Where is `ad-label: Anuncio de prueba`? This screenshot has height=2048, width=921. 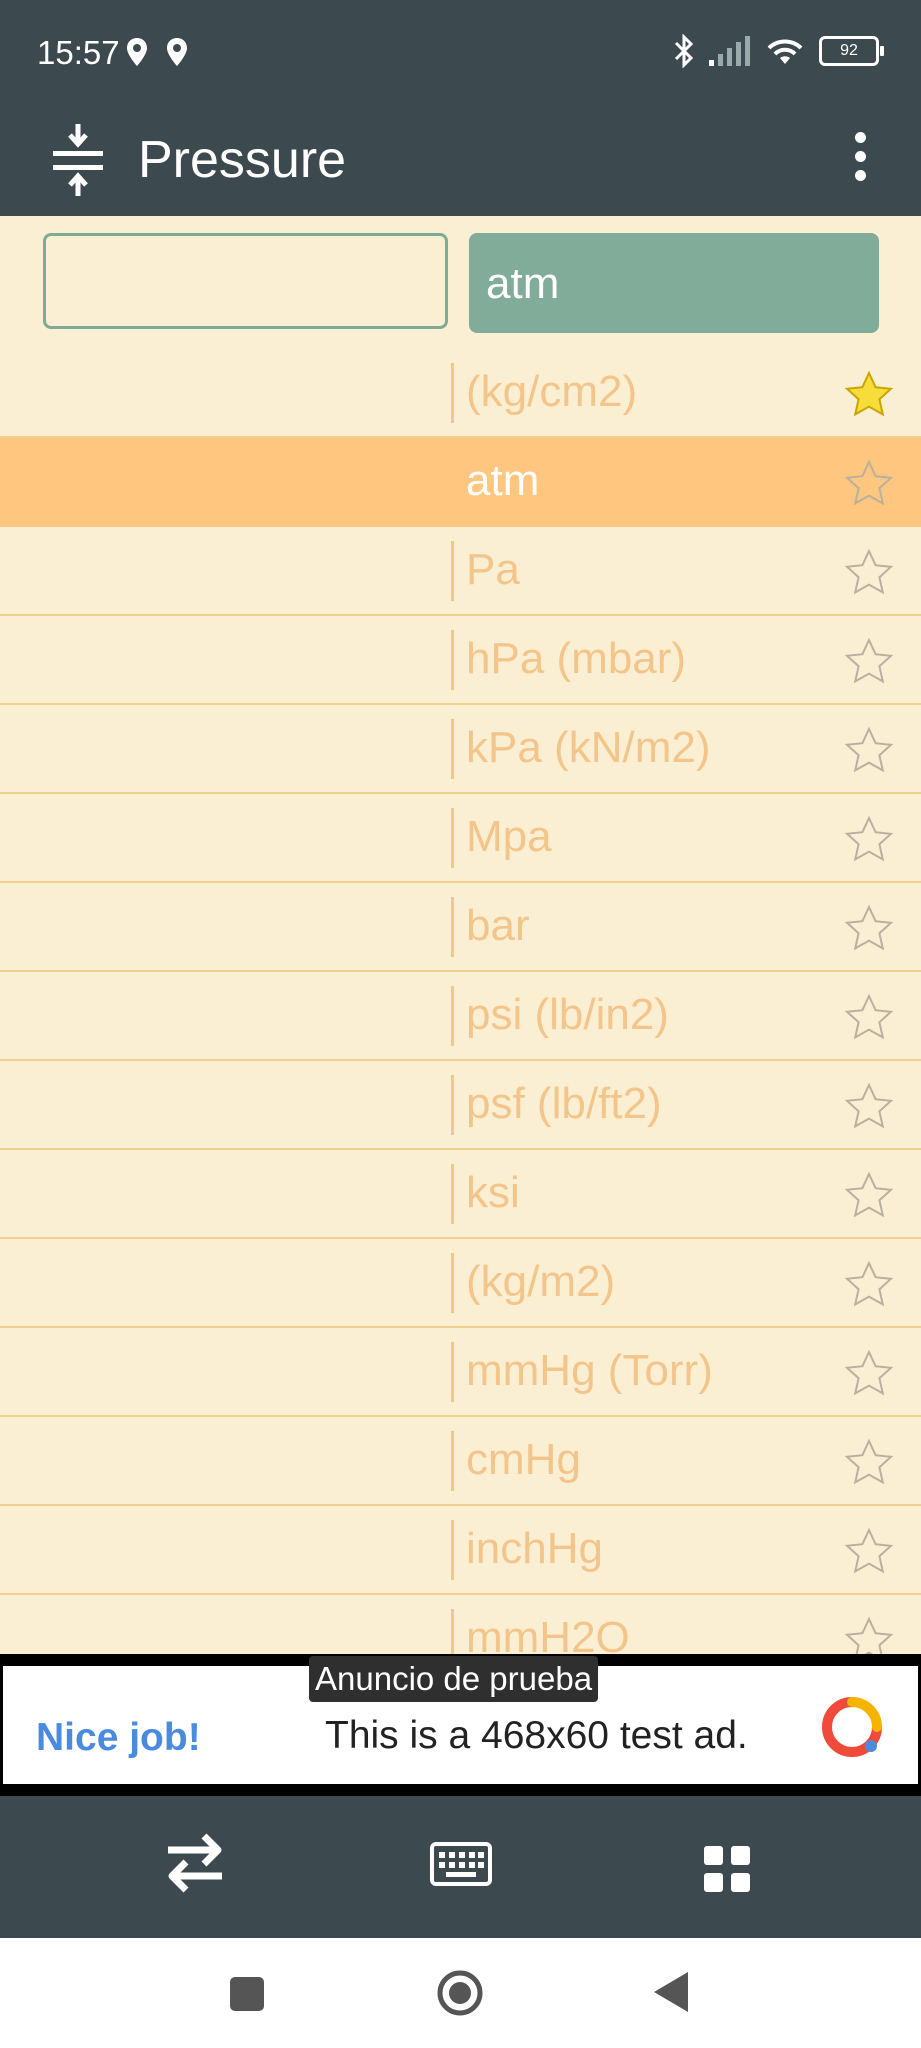
ad-label: Anuncio de prueba is located at coordinates (454, 1679).